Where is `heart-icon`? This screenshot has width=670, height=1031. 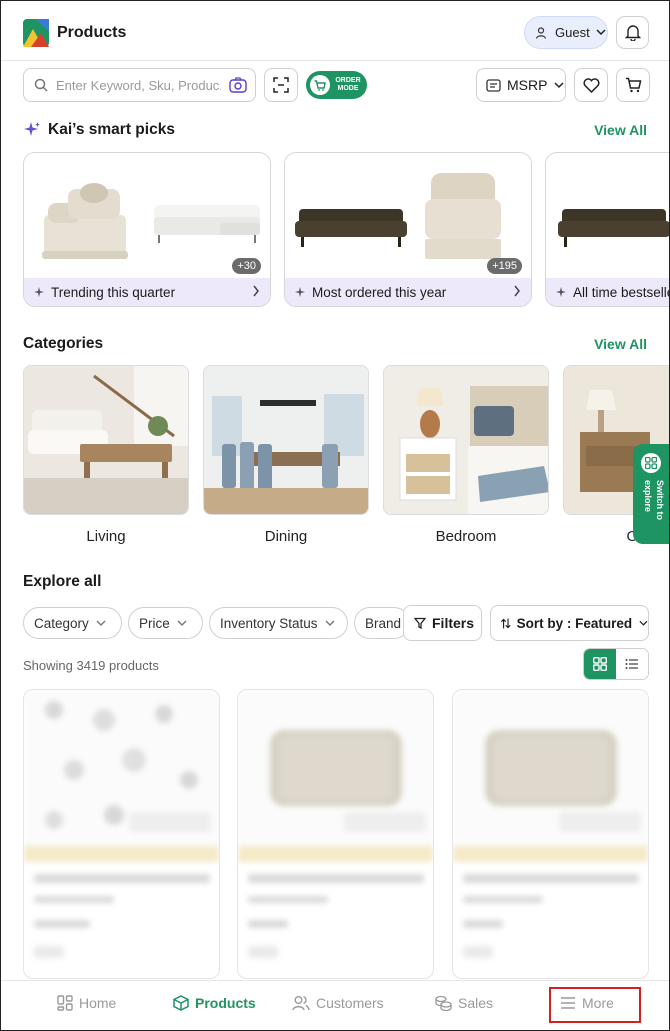
heart-icon is located at coordinates (591, 85).